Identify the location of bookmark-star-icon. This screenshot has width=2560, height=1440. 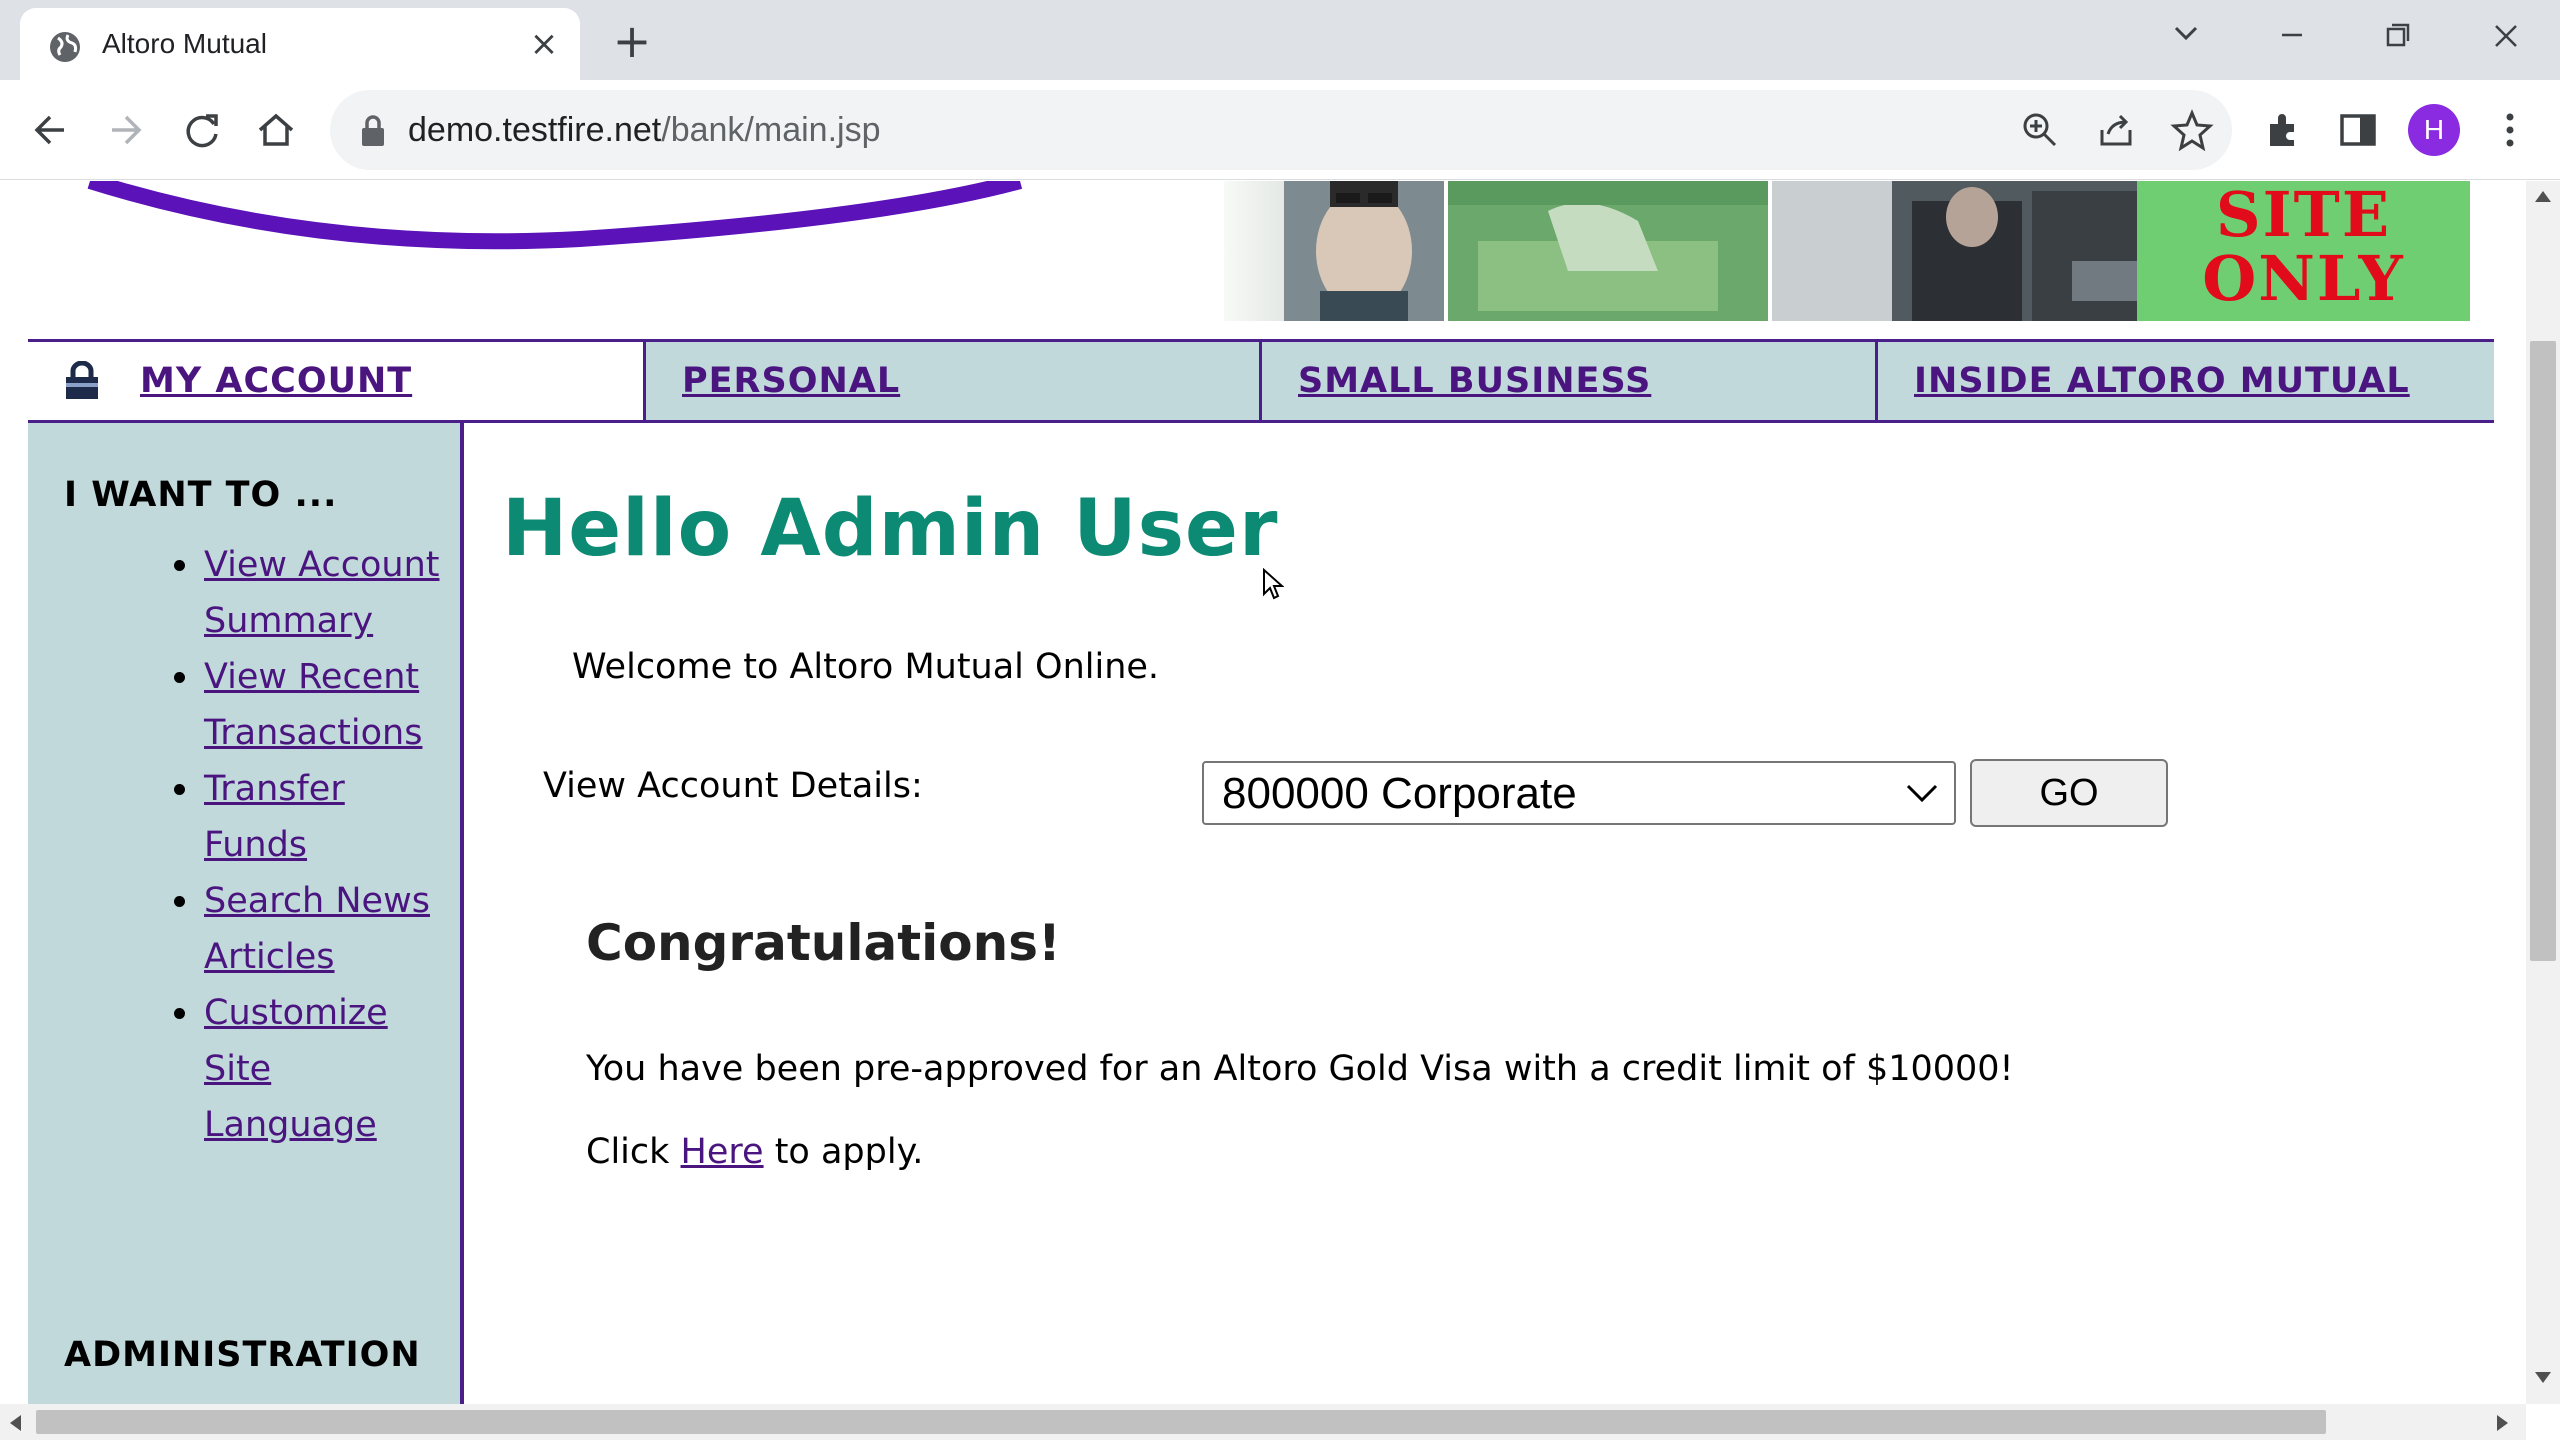
(2192, 130).